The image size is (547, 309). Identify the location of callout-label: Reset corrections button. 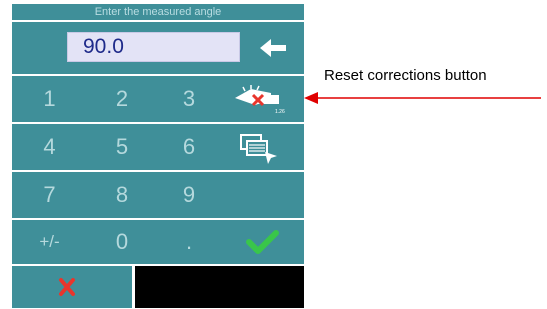
(405, 75).